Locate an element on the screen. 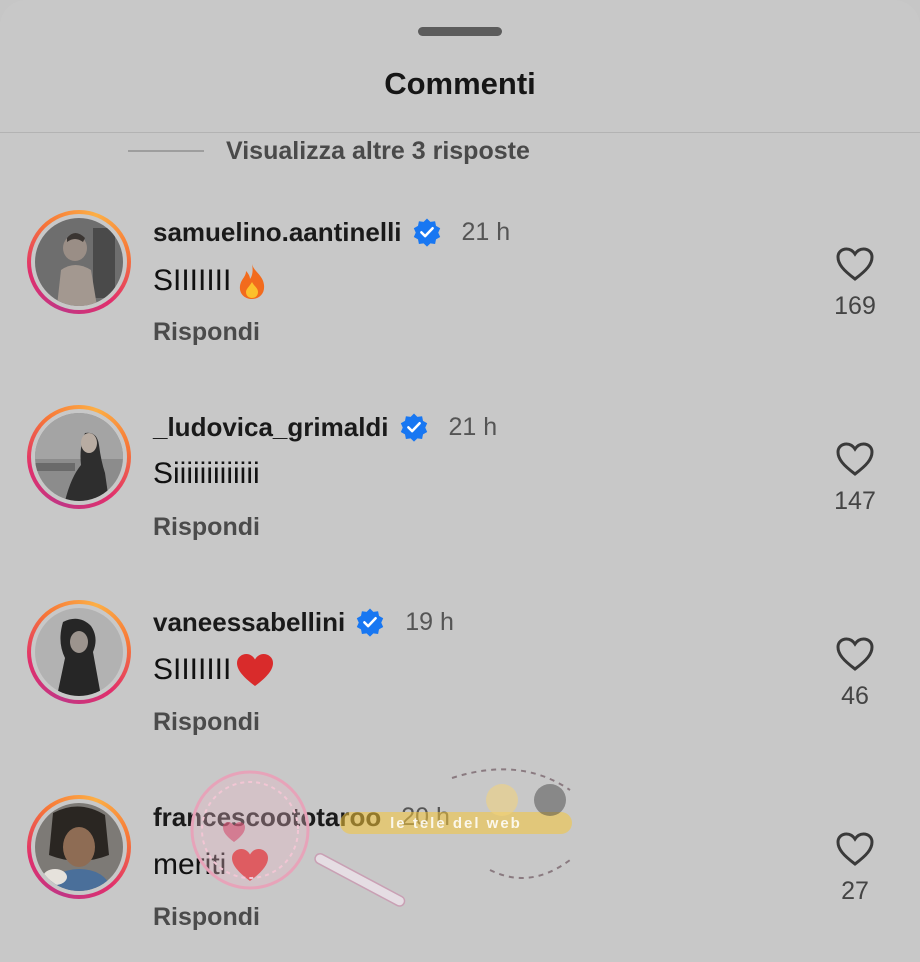  like-count: 169 is located at coordinates (855, 306).